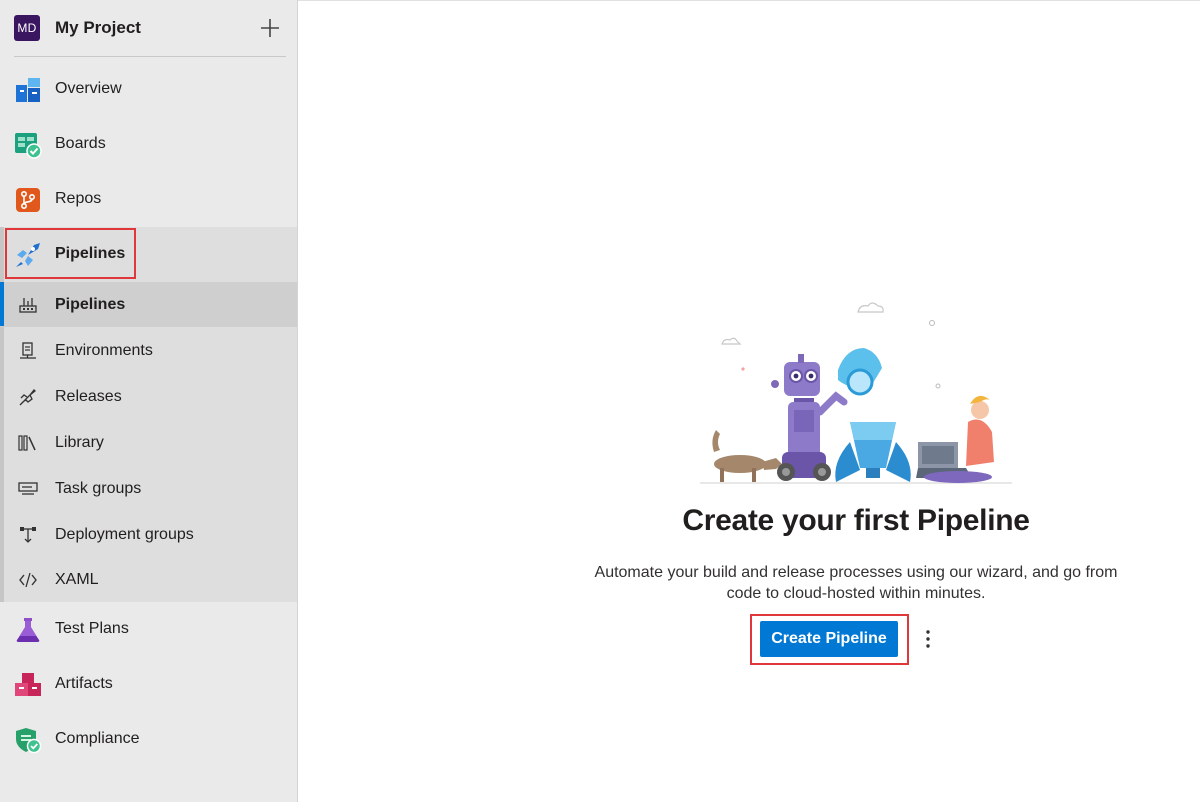 The width and height of the screenshot is (1200, 802). I want to click on releases-icon, so click(27, 397).